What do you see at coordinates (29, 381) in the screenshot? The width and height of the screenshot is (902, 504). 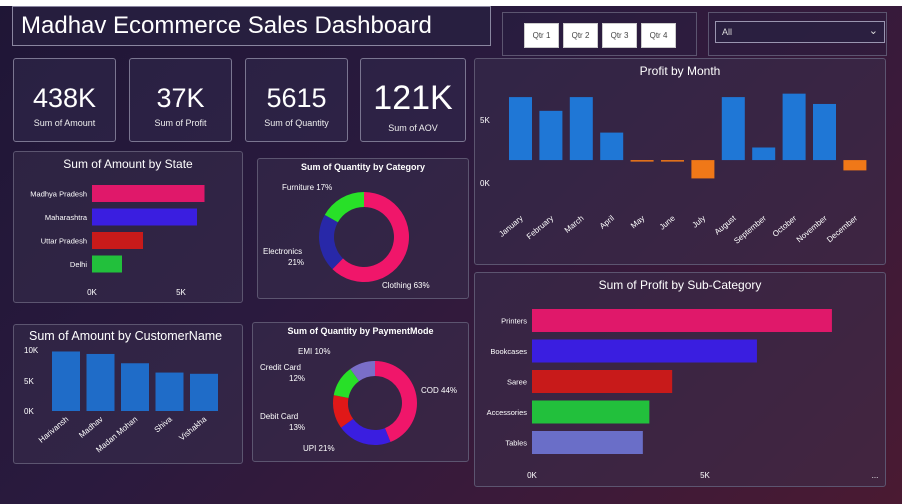 I see `y-tick-label: 5K` at bounding box center [29, 381].